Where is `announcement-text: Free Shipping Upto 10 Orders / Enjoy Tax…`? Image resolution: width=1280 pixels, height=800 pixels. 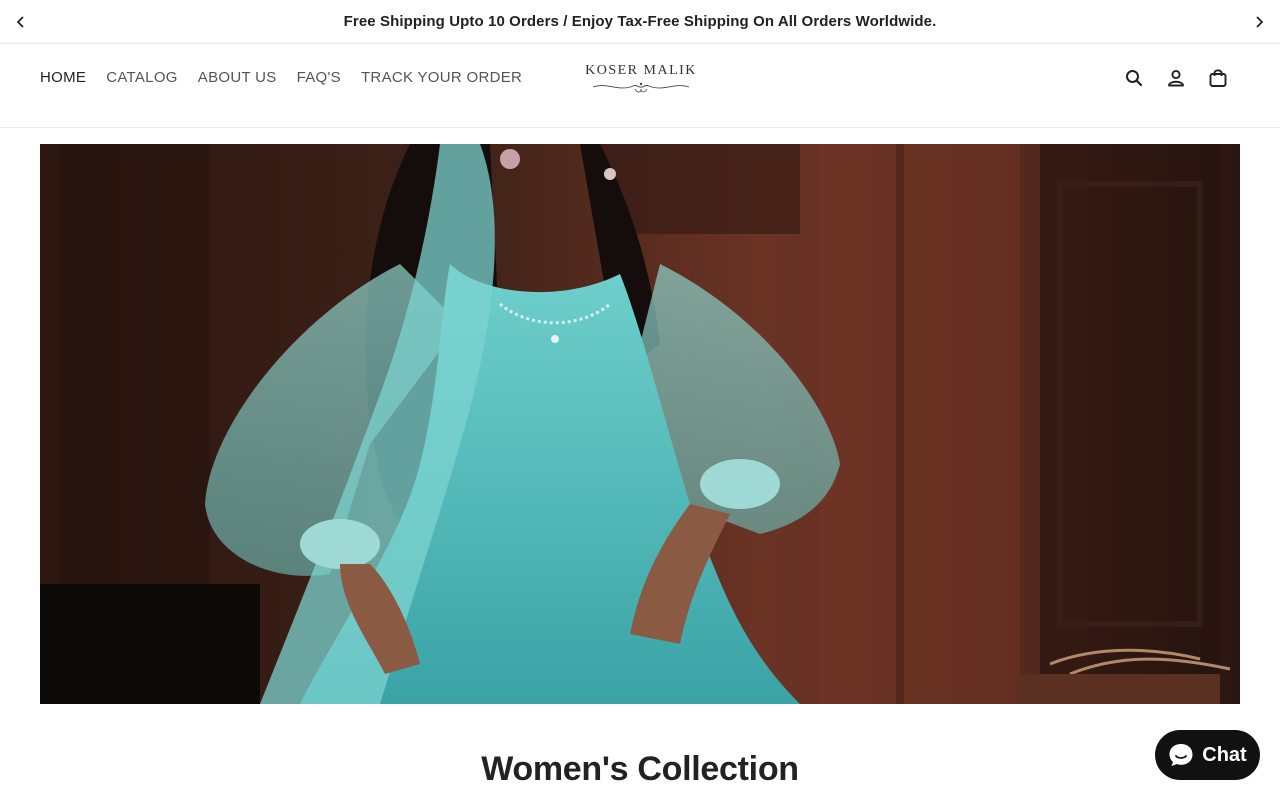
announcement-text: Free Shipping Upto 10 Orders / Enjoy Tax… is located at coordinates (640, 21).